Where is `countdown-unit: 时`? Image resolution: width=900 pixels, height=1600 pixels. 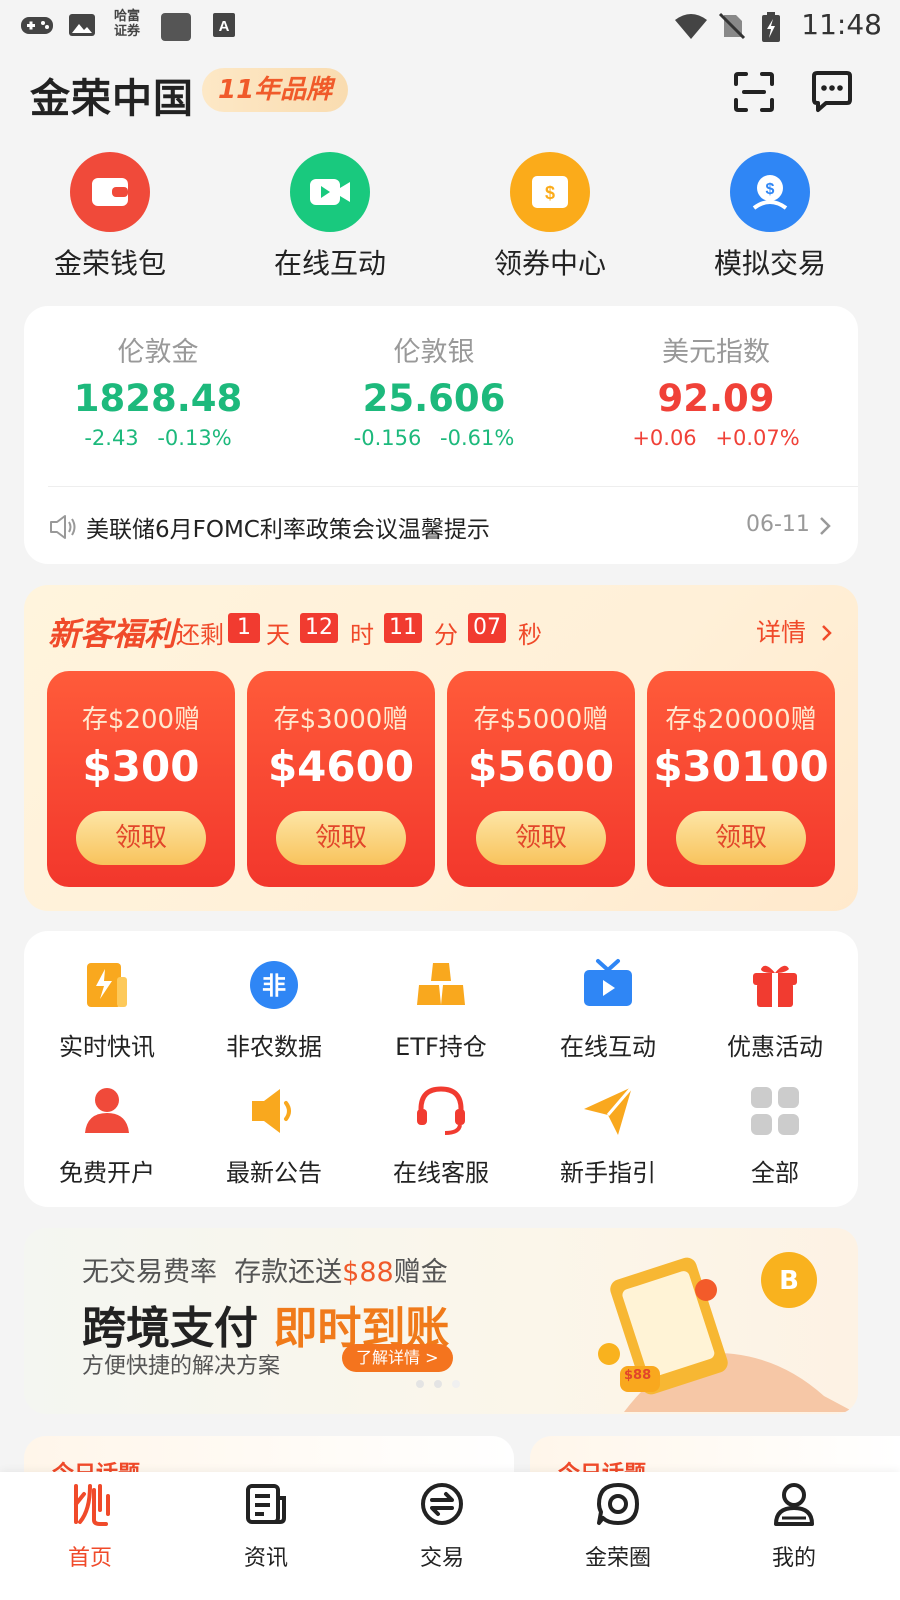
countdown-unit: 时 is located at coordinates (362, 635).